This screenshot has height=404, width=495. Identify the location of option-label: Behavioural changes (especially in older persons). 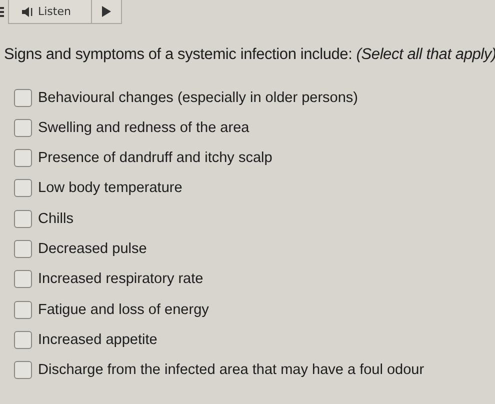
(198, 98).